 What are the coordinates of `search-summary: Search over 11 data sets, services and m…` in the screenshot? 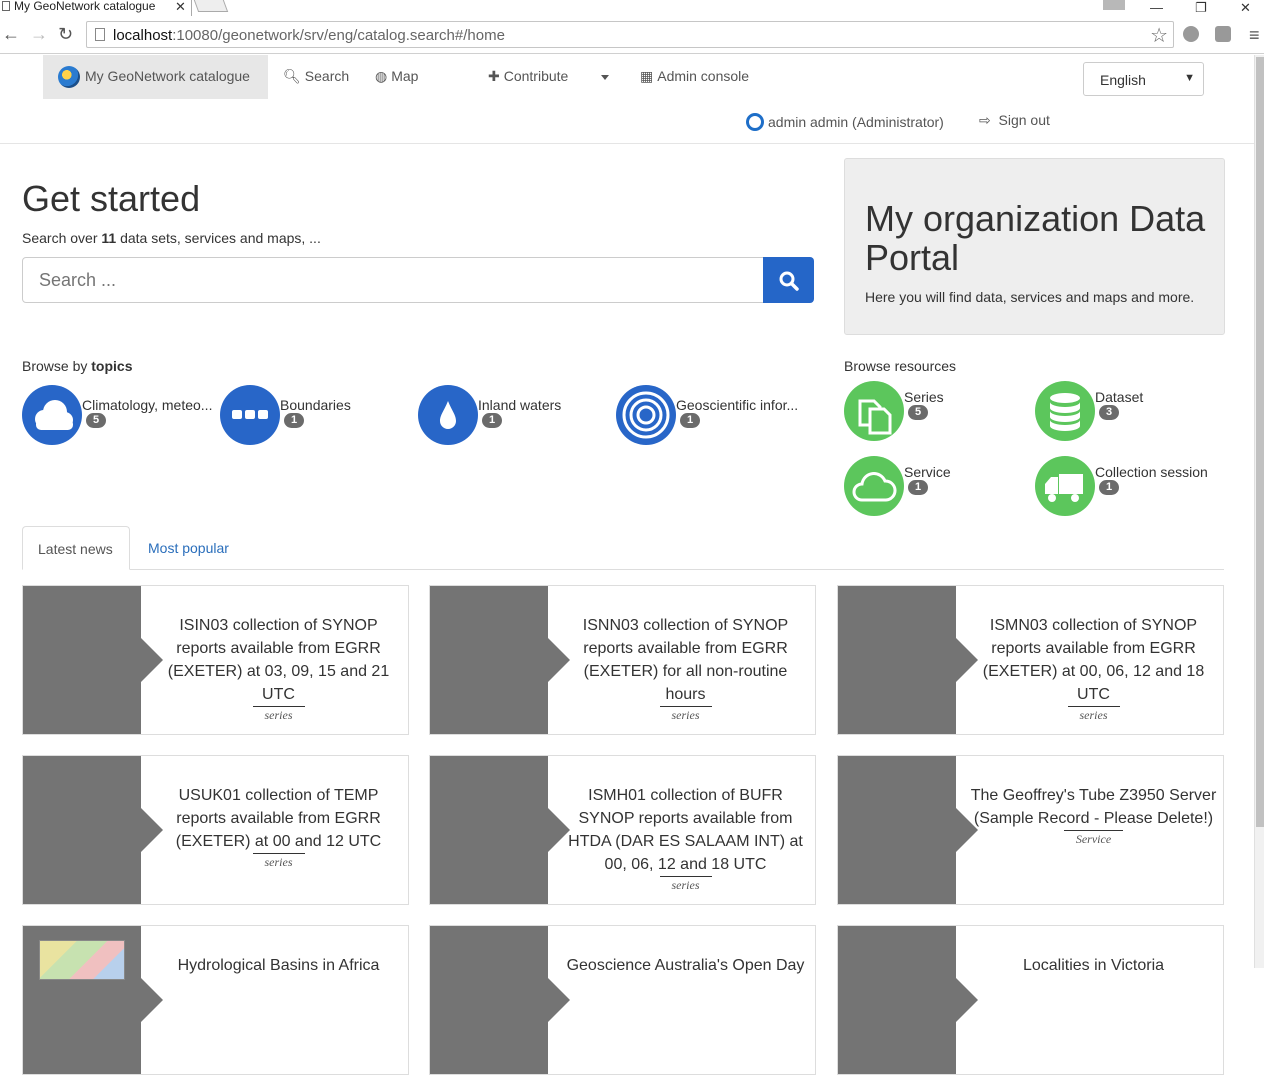 It's located at (171, 238).